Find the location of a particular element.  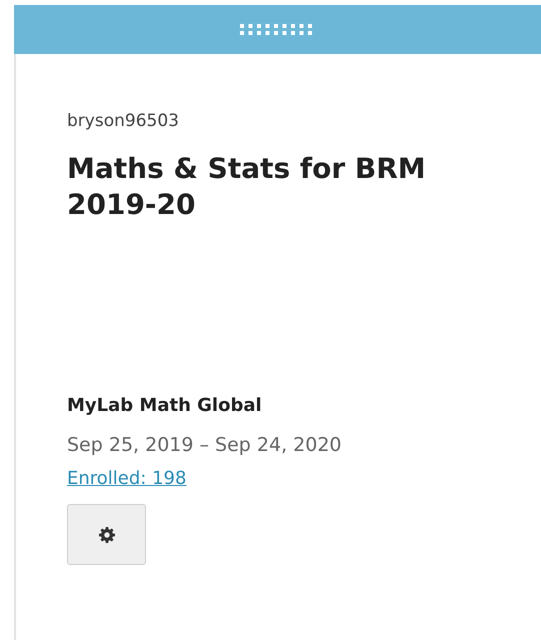

owner-name: bryson96503 is located at coordinates (123, 121).